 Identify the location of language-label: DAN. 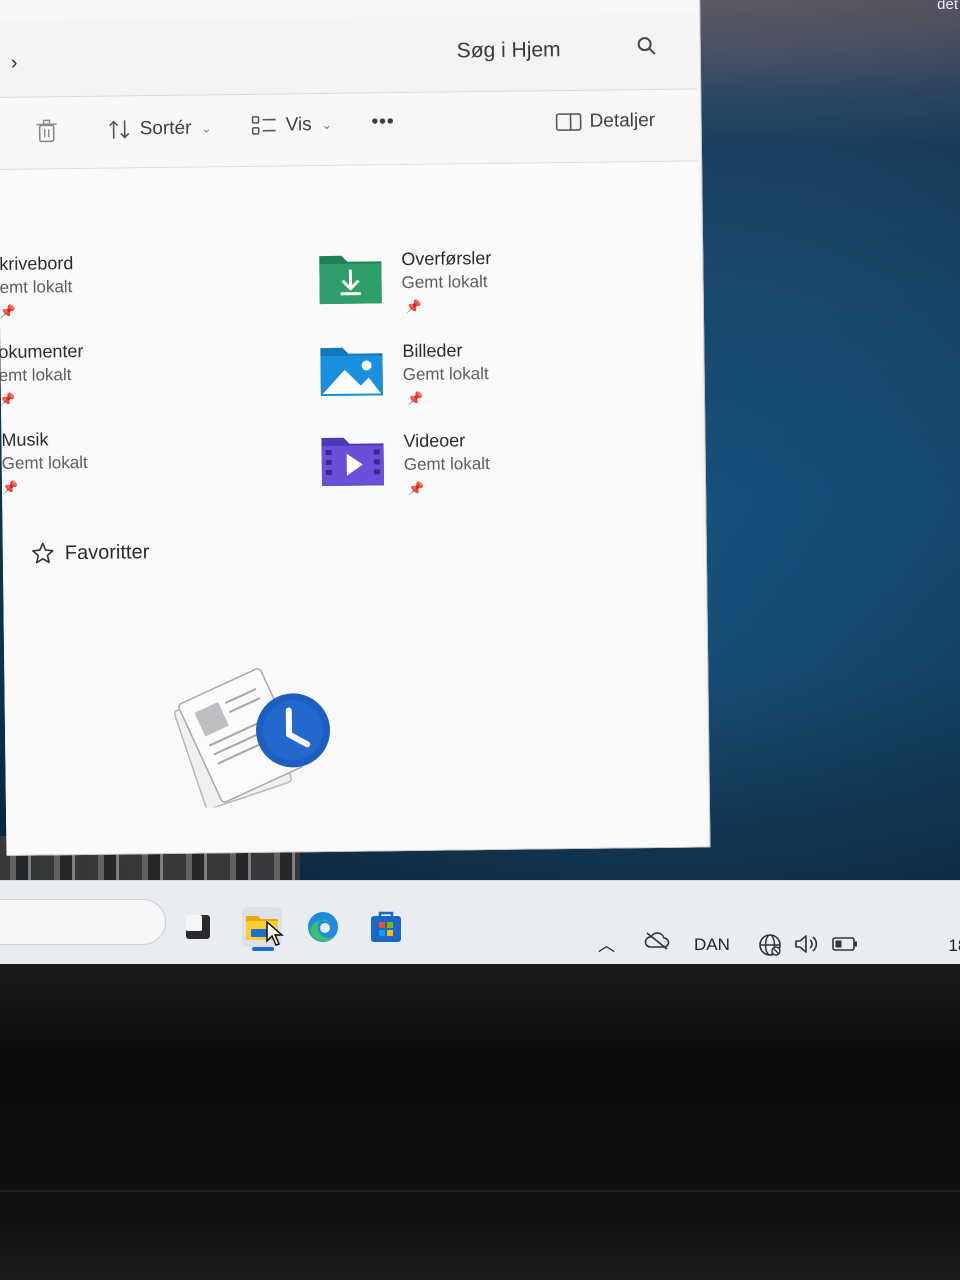
(712, 944).